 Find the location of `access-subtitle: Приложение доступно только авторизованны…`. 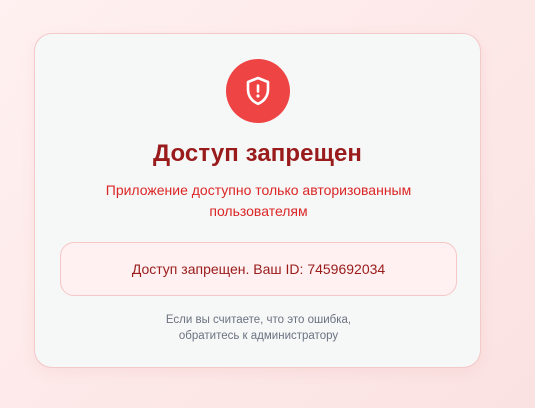

access-subtitle: Приложение доступно только авторизованны… is located at coordinates (258, 200).